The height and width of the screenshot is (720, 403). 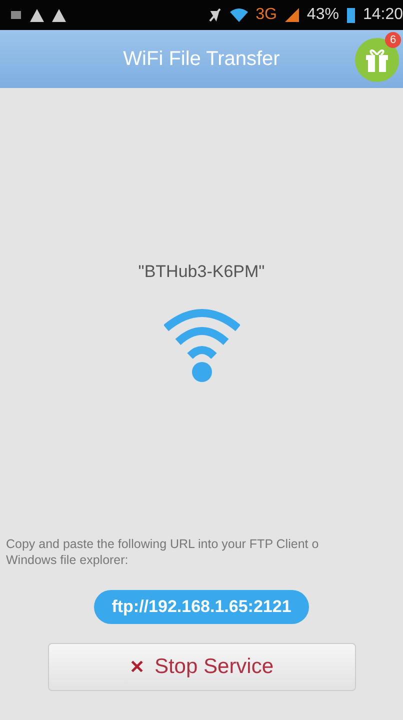 I want to click on notification-icon, so click(x=16, y=15).